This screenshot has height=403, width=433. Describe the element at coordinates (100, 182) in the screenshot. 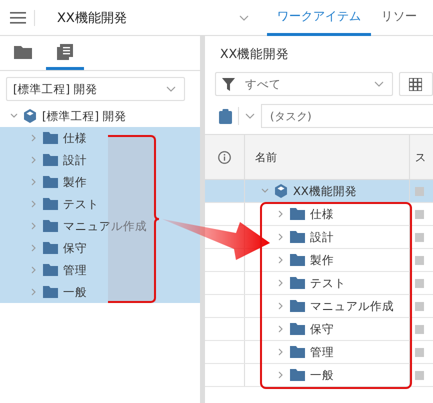

I see `tree-item: 製作` at that location.